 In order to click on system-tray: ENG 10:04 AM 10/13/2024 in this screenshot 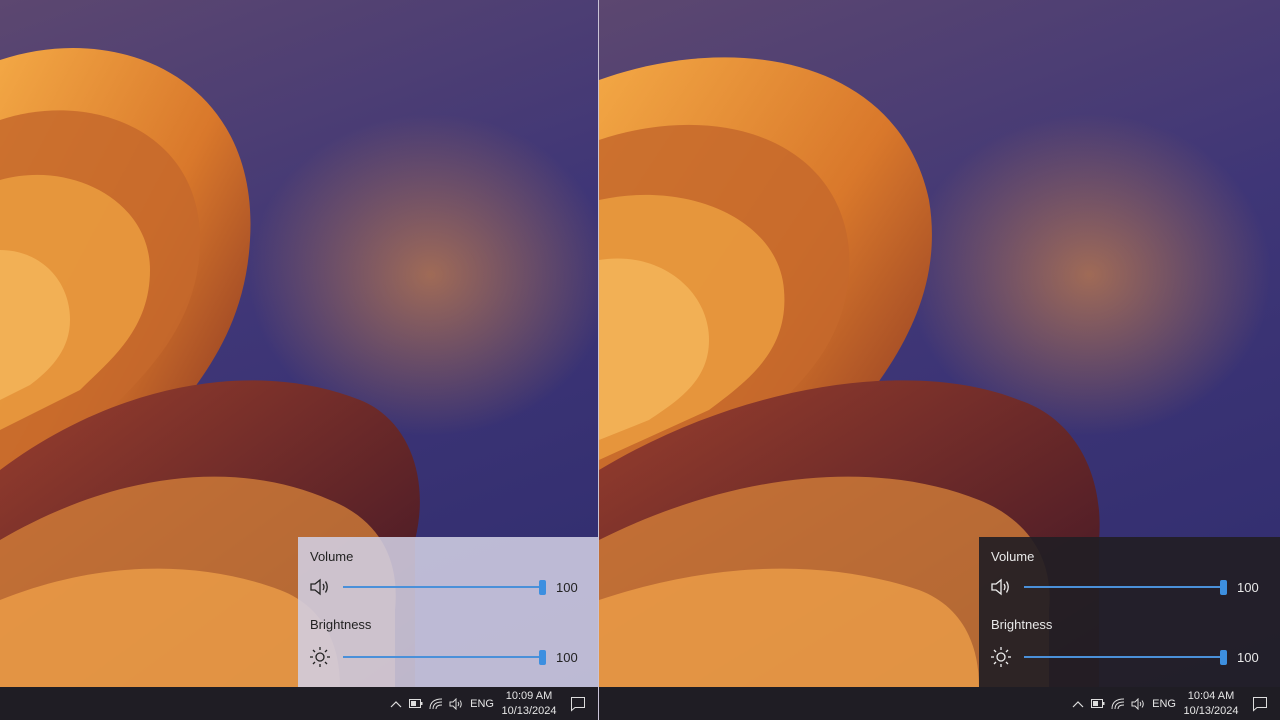, I will do `click(1174, 703)`.